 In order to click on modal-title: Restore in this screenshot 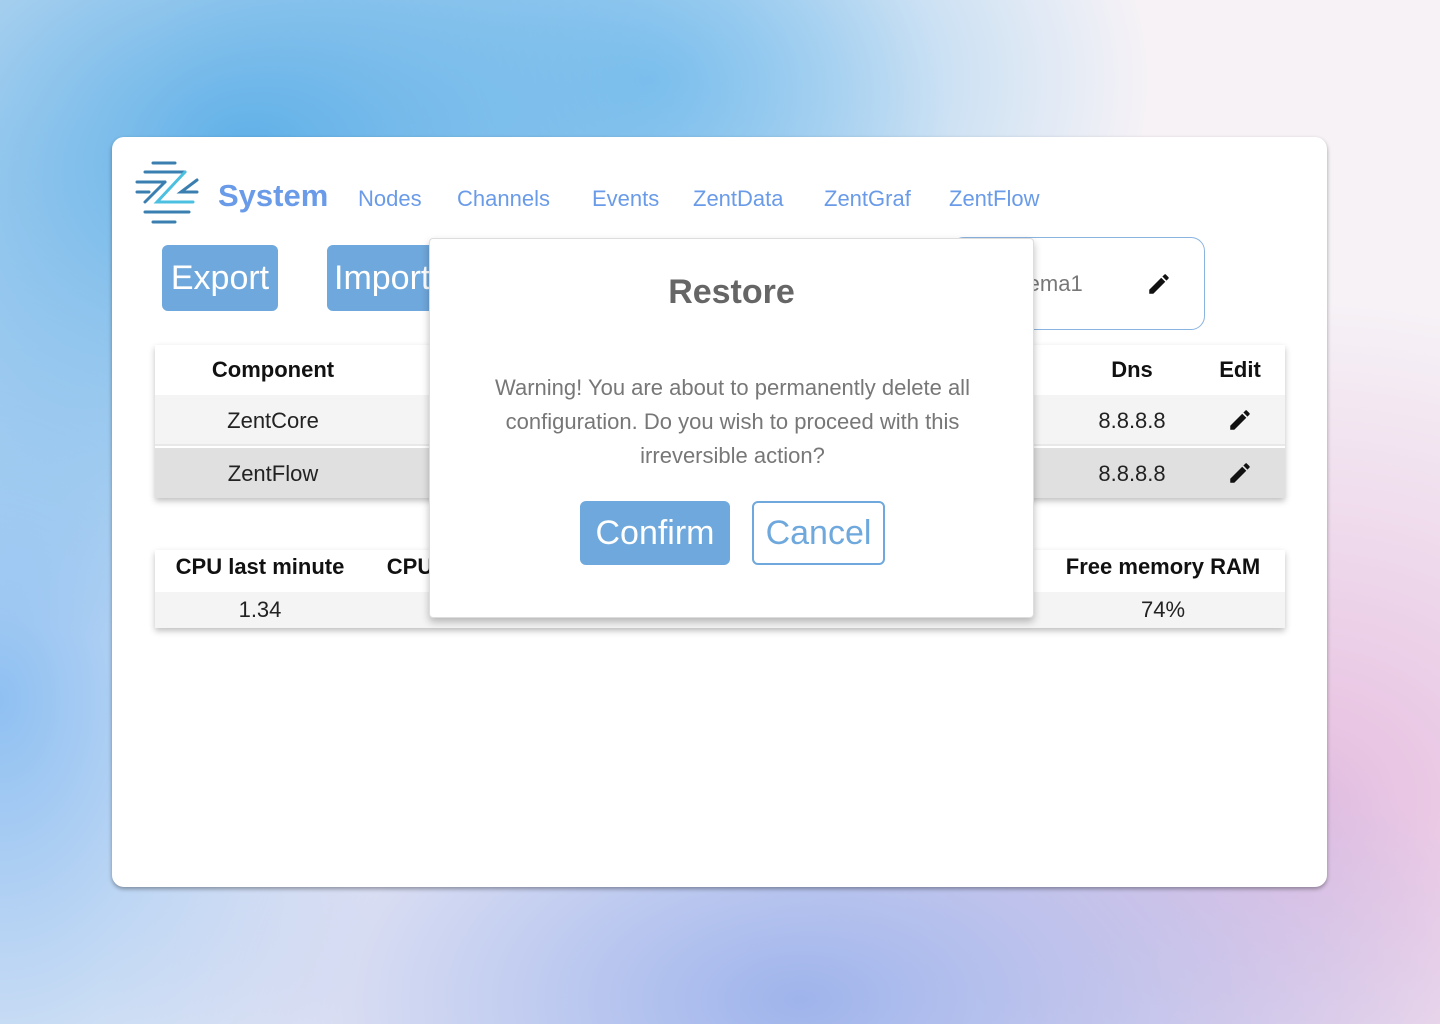, I will do `click(731, 292)`.